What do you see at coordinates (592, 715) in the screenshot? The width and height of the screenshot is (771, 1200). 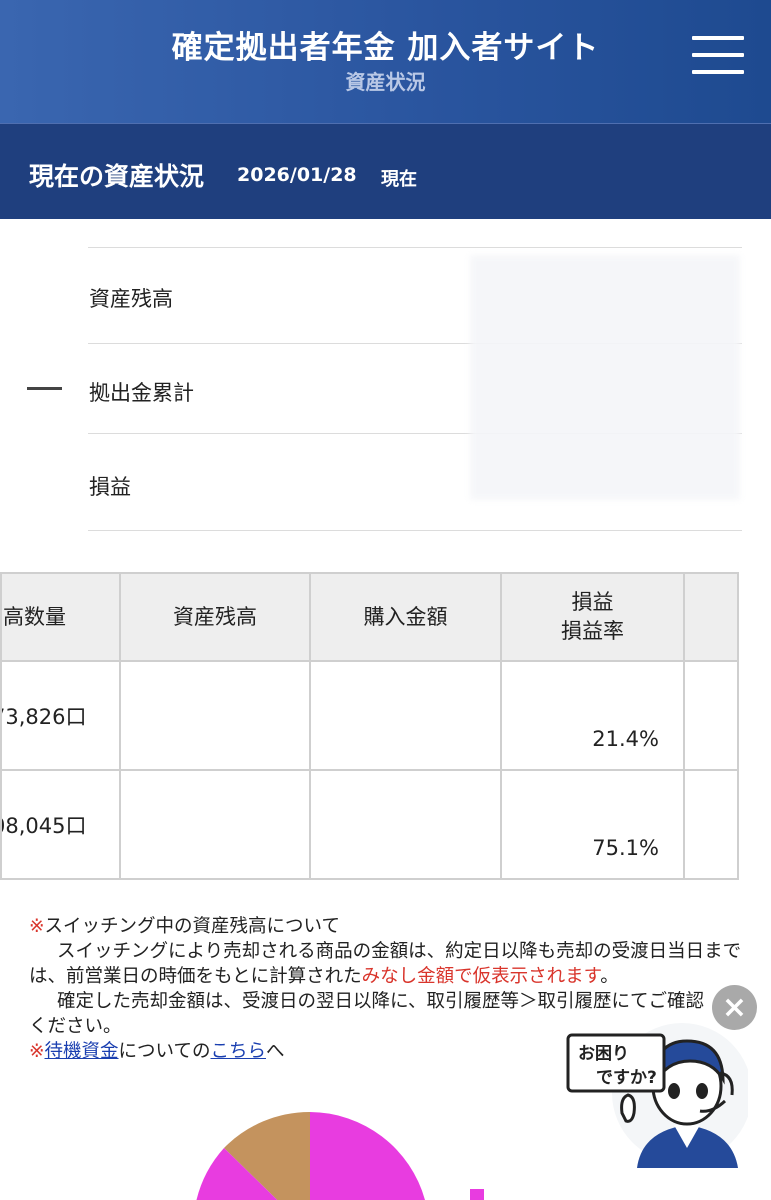 I see `cell-profit-rate: 21.4%` at bounding box center [592, 715].